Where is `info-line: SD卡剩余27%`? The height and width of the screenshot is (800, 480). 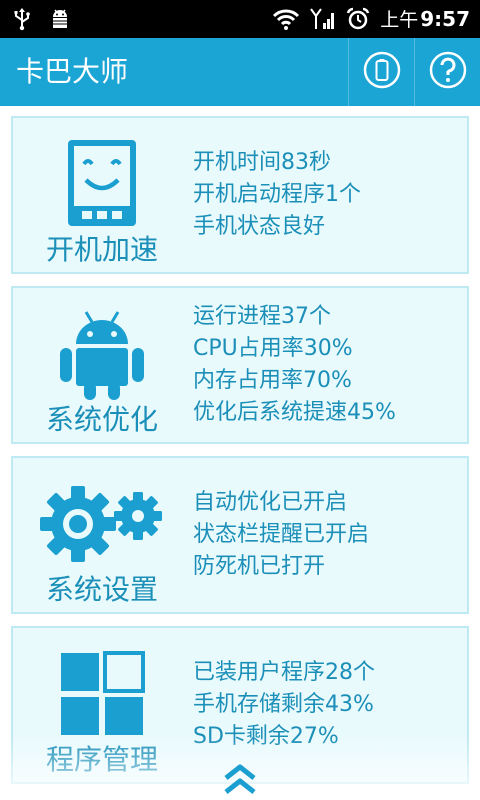
info-line: SD卡剩余27% is located at coordinates (266, 736).